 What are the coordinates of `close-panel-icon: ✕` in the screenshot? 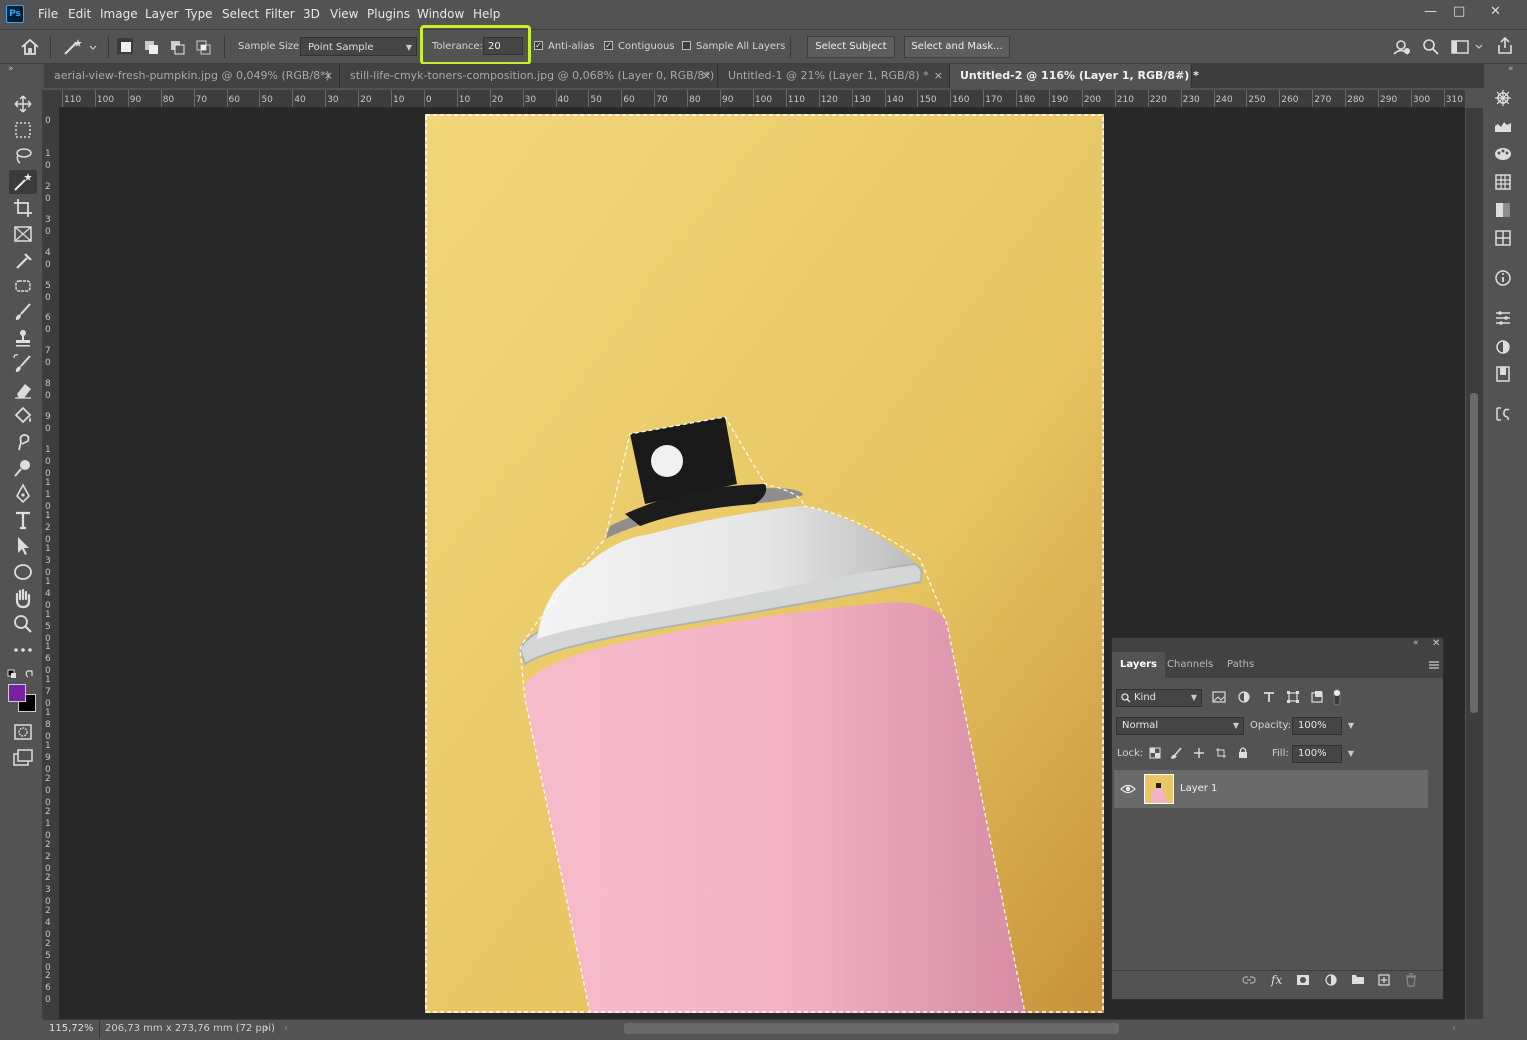 It's located at (1436, 643).